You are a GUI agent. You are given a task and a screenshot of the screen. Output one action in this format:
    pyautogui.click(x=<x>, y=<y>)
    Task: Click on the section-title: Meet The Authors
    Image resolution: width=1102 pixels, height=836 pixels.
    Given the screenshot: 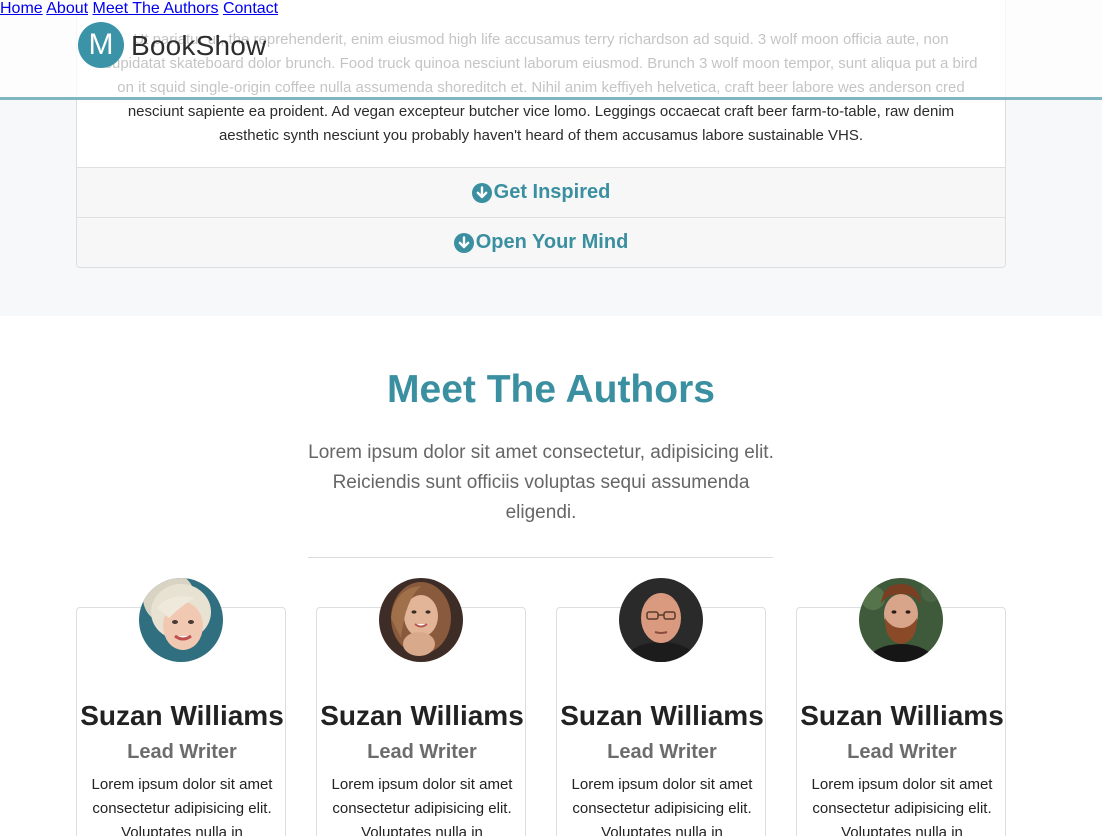 What is the action you would take?
    pyautogui.click(x=551, y=389)
    